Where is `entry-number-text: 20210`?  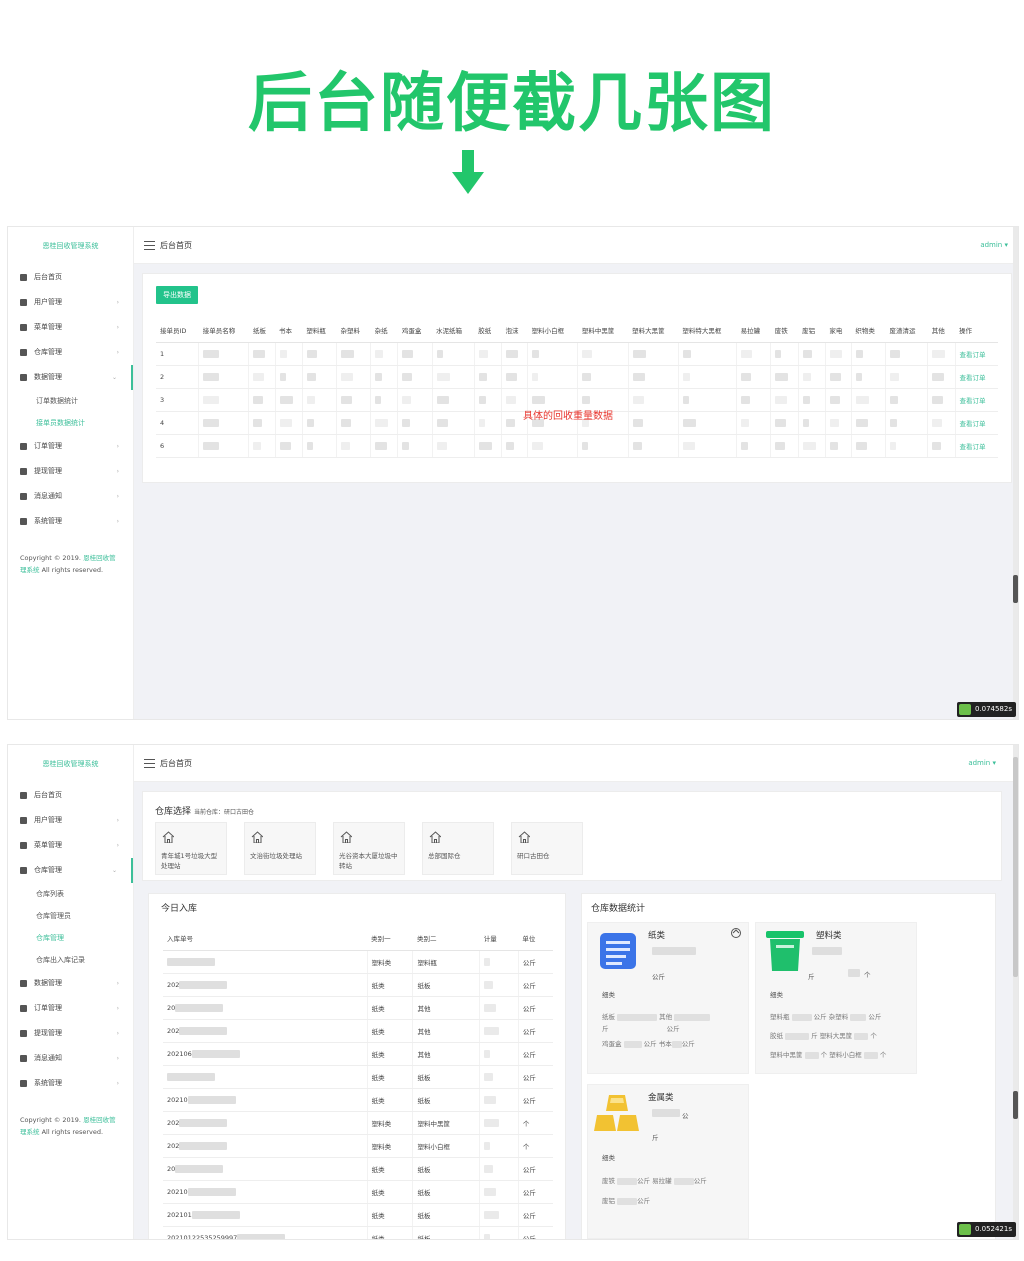
entry-number-text: 20210 is located at coordinates (177, 1191).